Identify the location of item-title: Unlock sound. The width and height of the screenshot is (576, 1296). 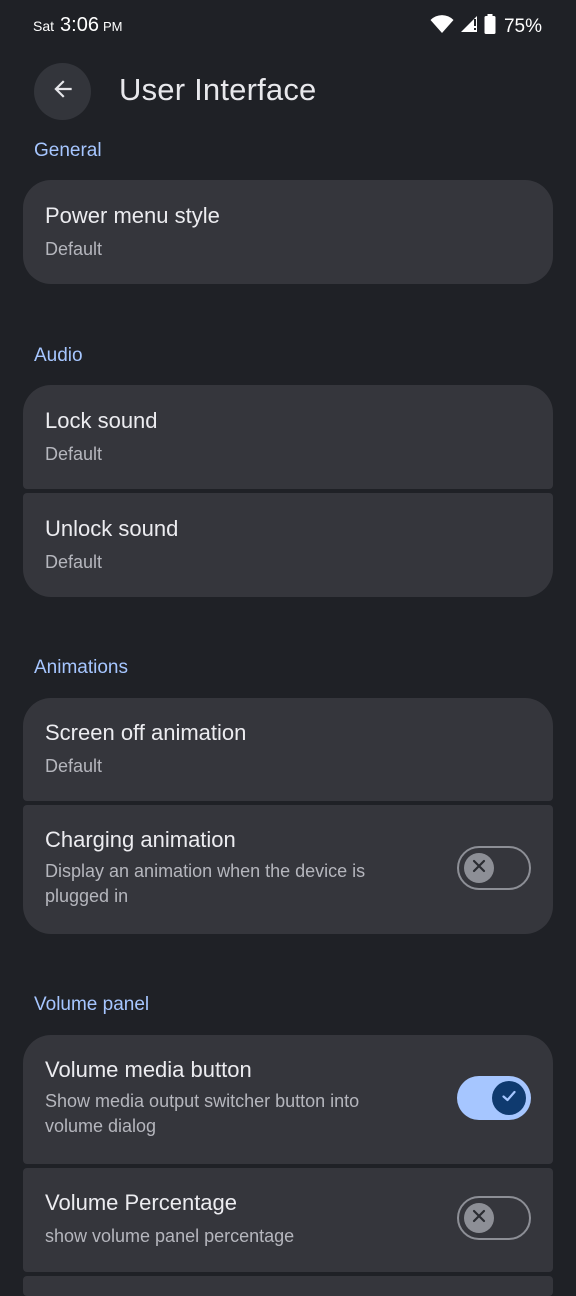
(112, 528).